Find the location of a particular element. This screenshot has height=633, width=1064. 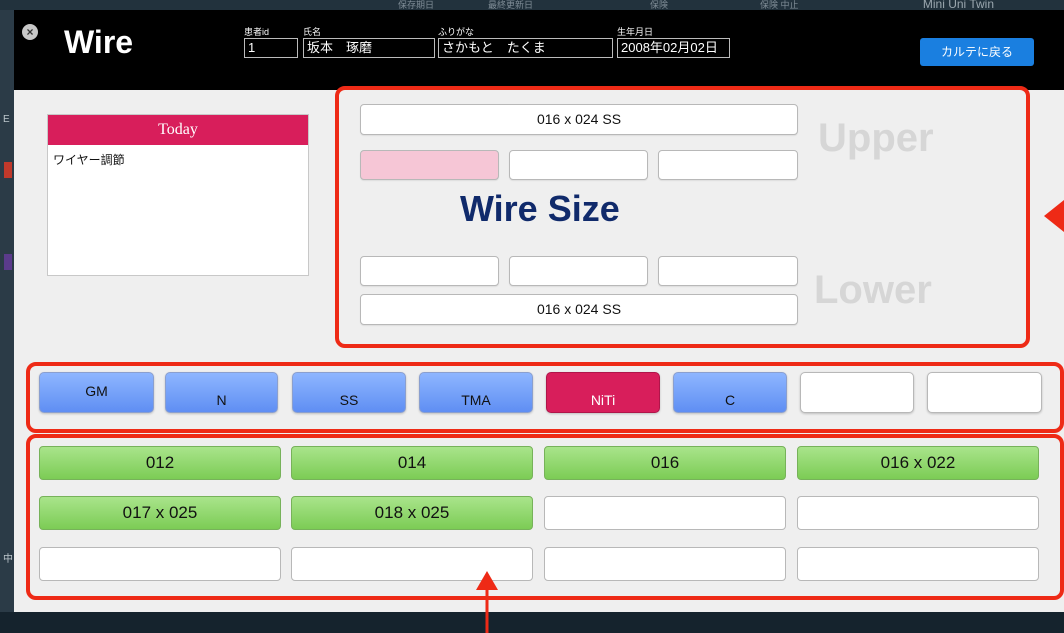

background-sidebar: E 中 is located at coordinates (7, 321).